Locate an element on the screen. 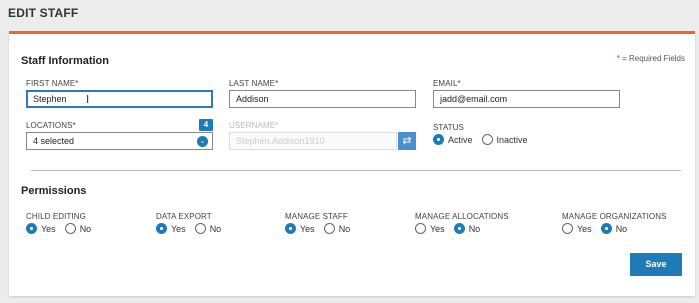 This screenshot has width=699, height=303. child-editing-label: CHILD EDITING is located at coordinates (56, 216).